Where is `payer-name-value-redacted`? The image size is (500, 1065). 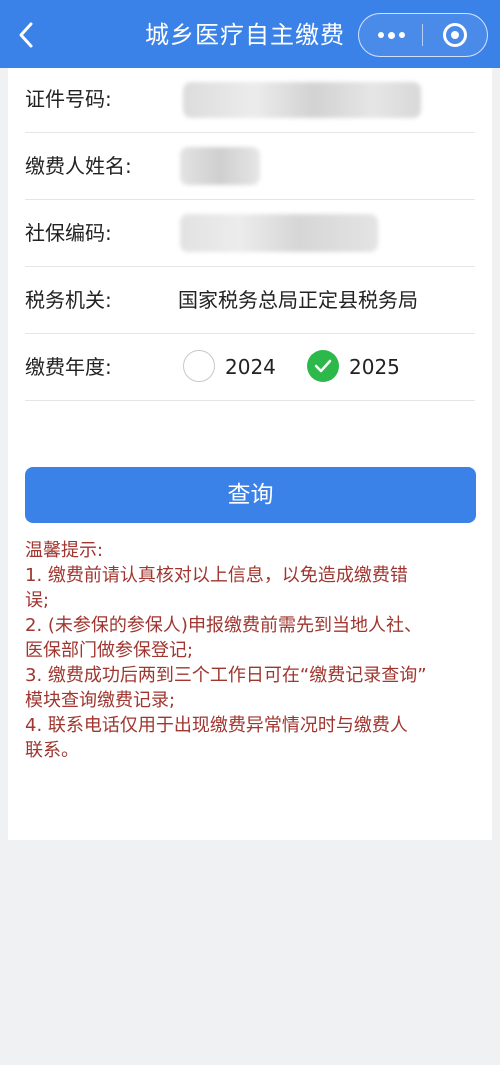 payer-name-value-redacted is located at coordinates (220, 166).